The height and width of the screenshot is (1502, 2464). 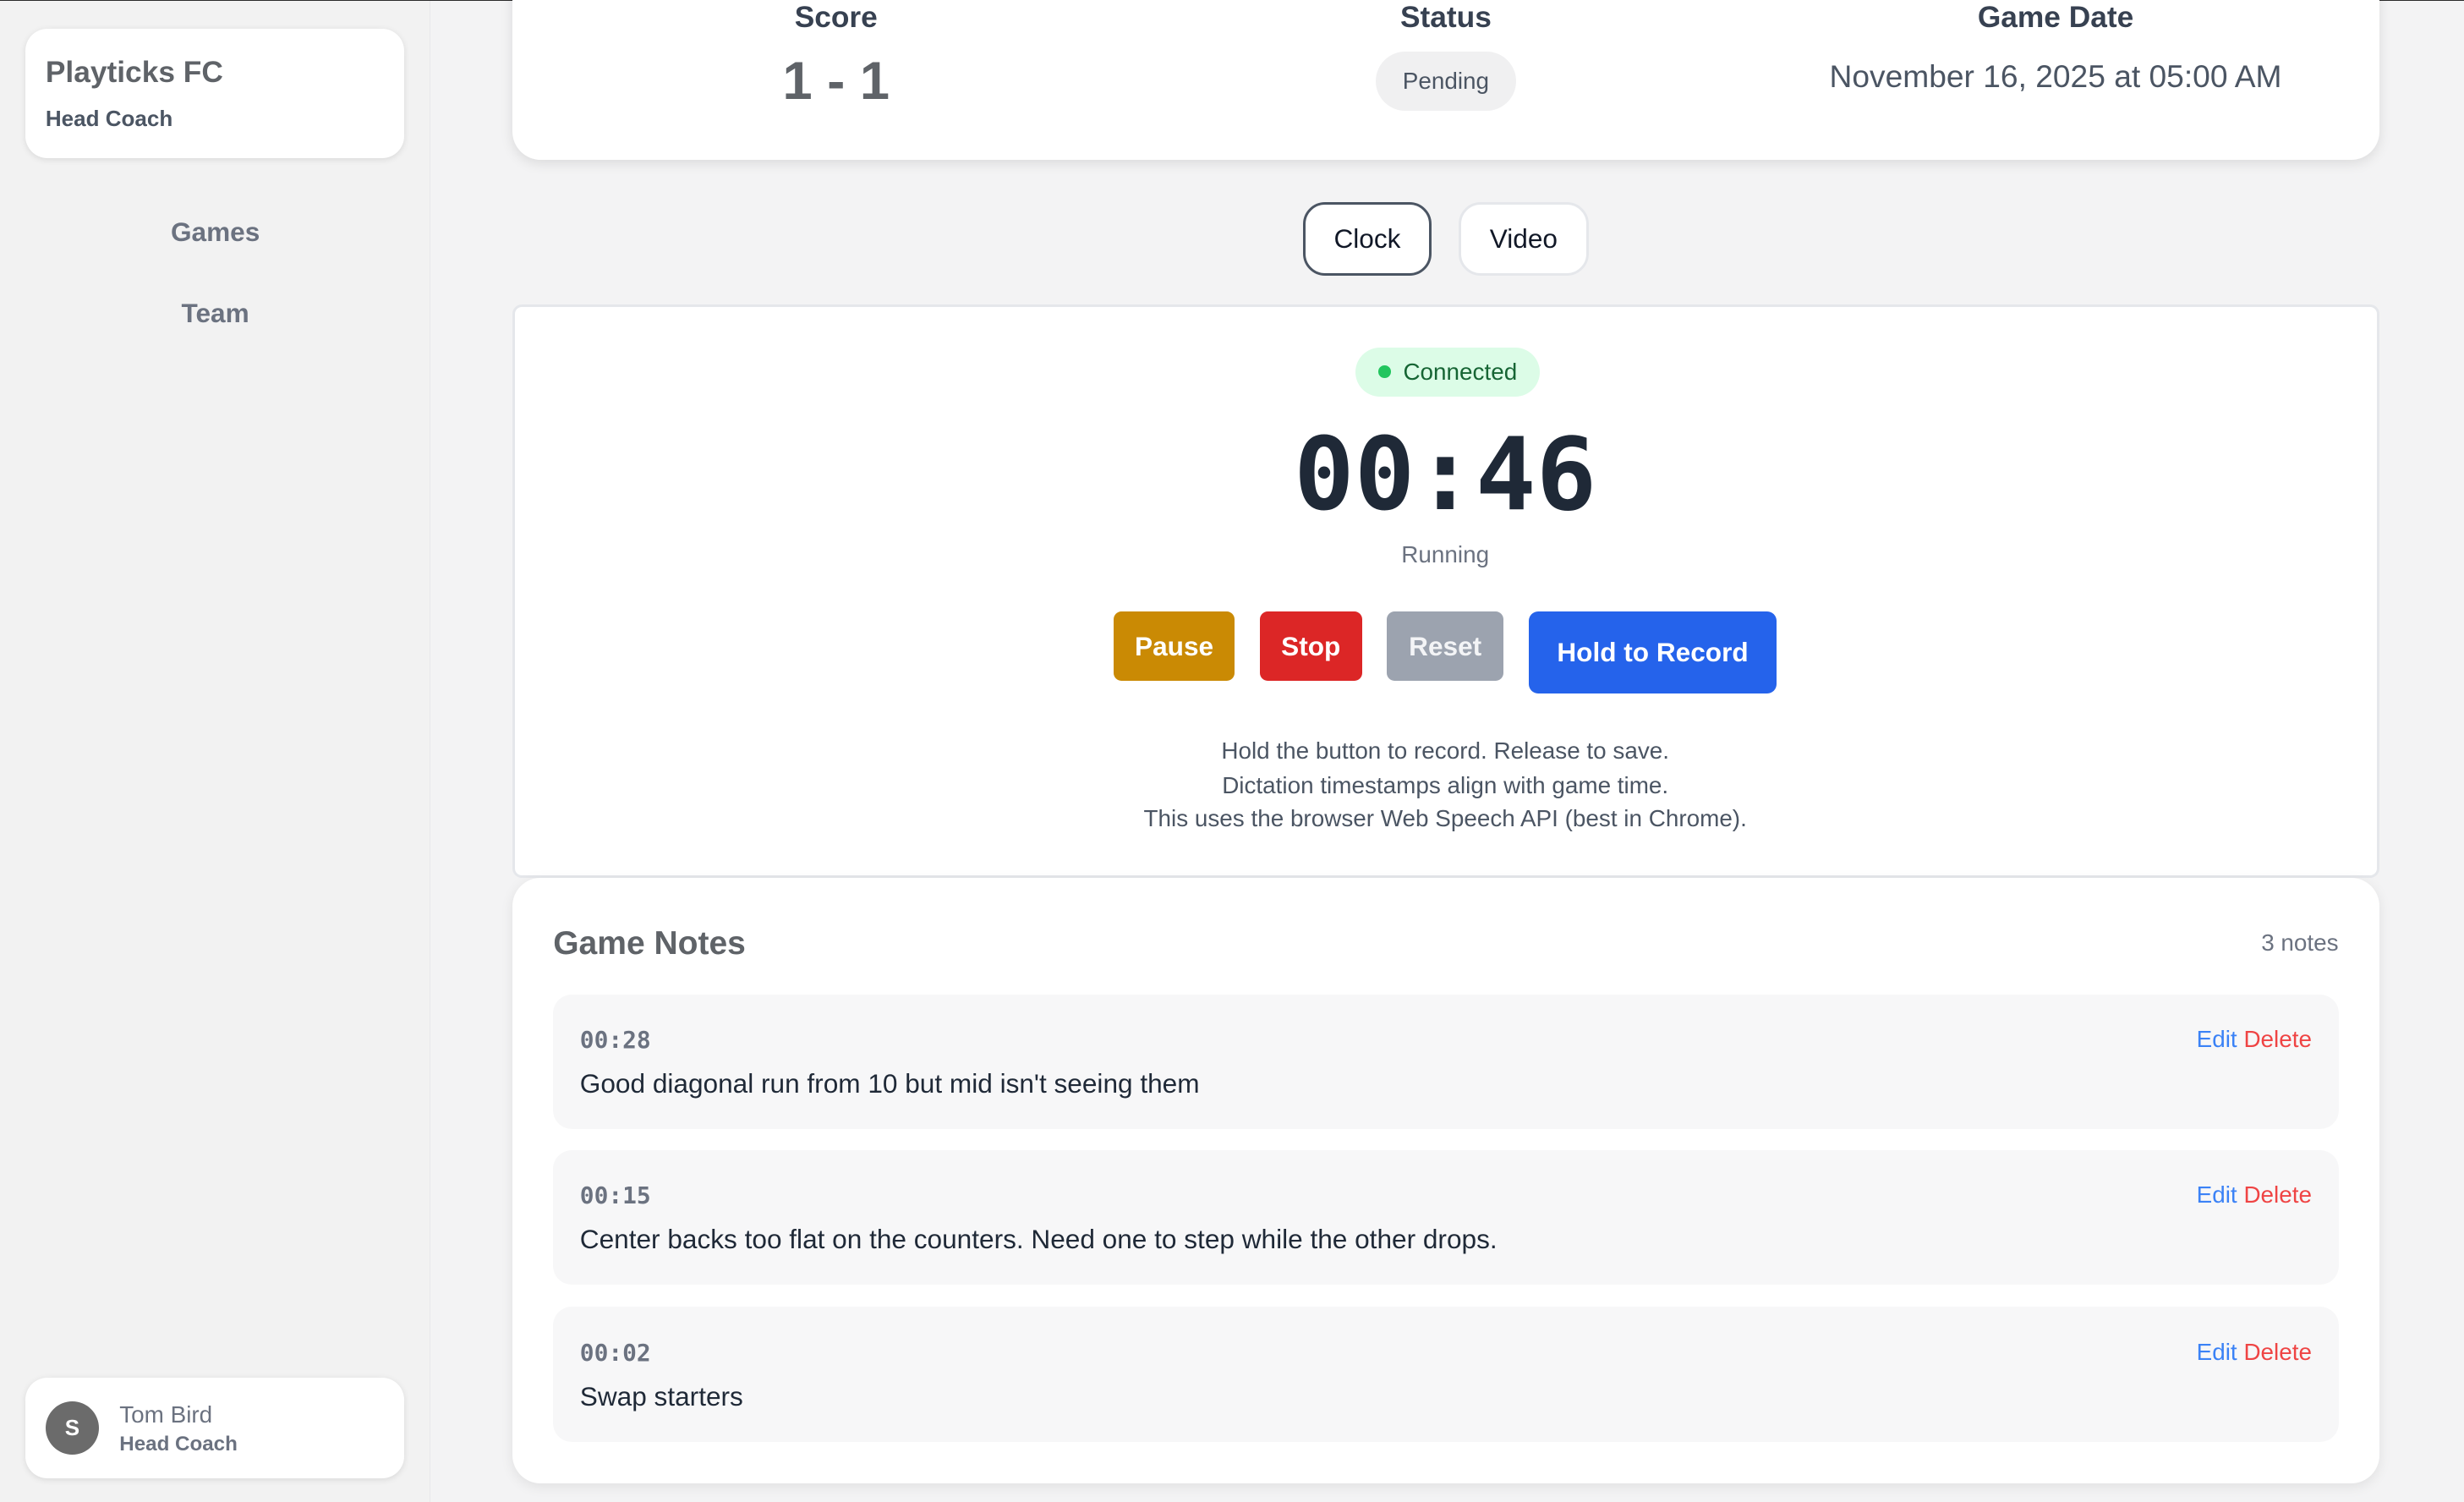 I want to click on connection-badge: Connected, so click(x=1447, y=372).